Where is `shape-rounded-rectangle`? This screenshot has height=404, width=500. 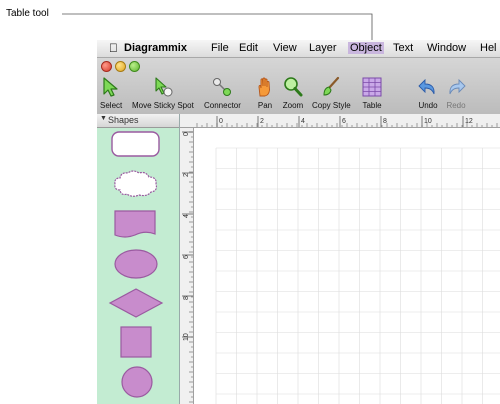 shape-rounded-rectangle is located at coordinates (136, 144).